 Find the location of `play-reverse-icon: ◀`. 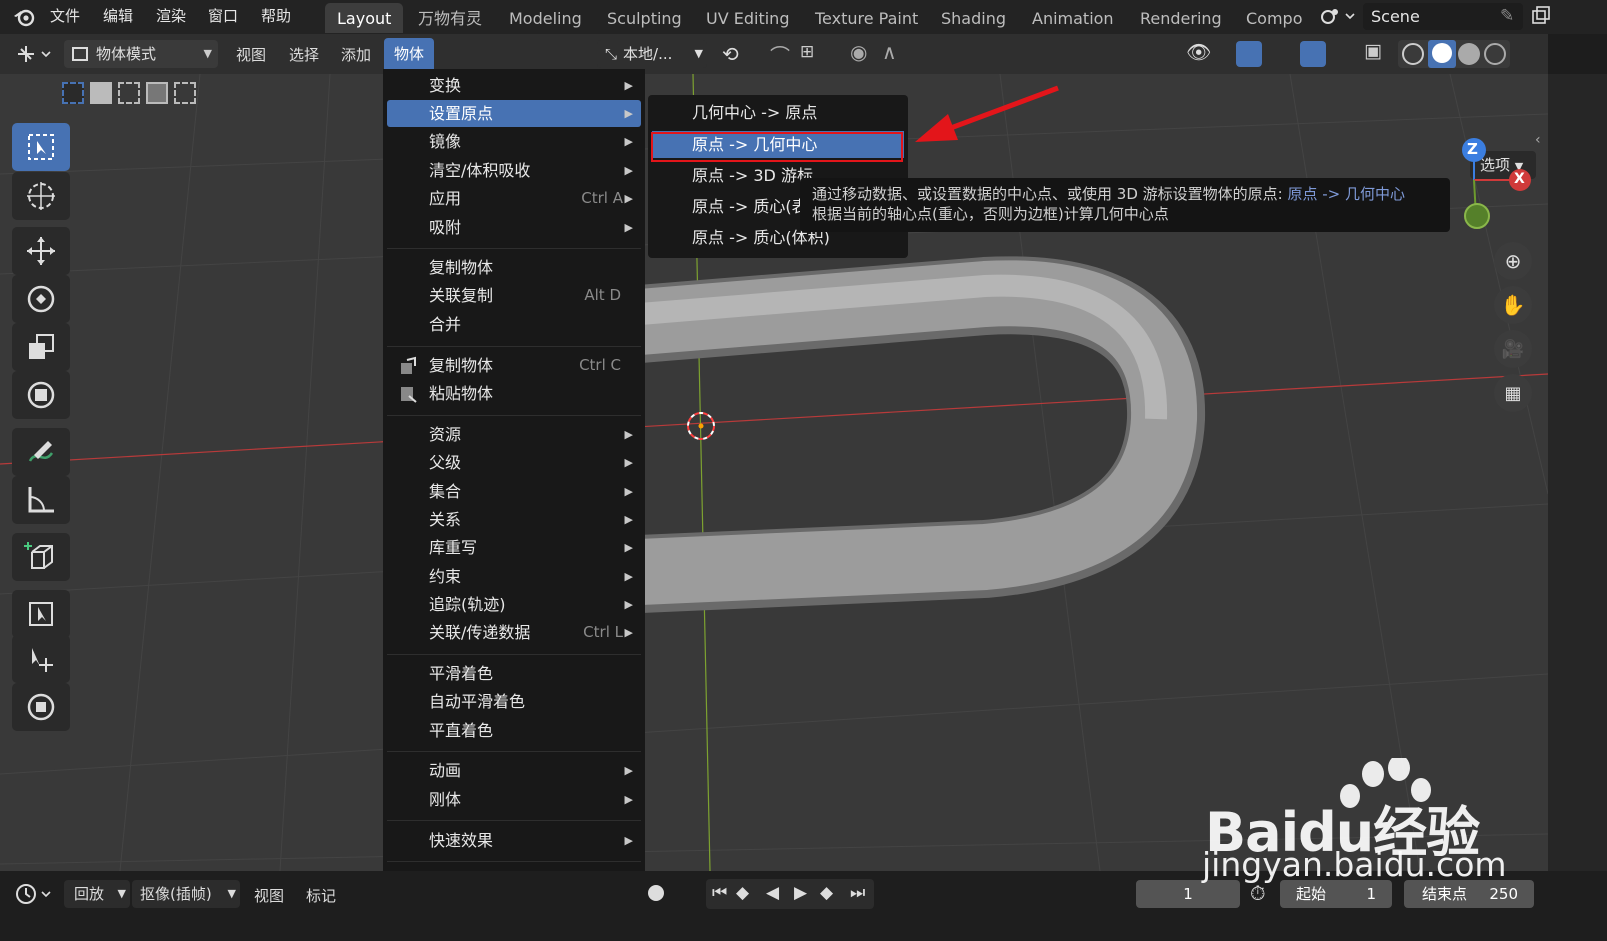

play-reverse-icon: ◀ is located at coordinates (772, 893).